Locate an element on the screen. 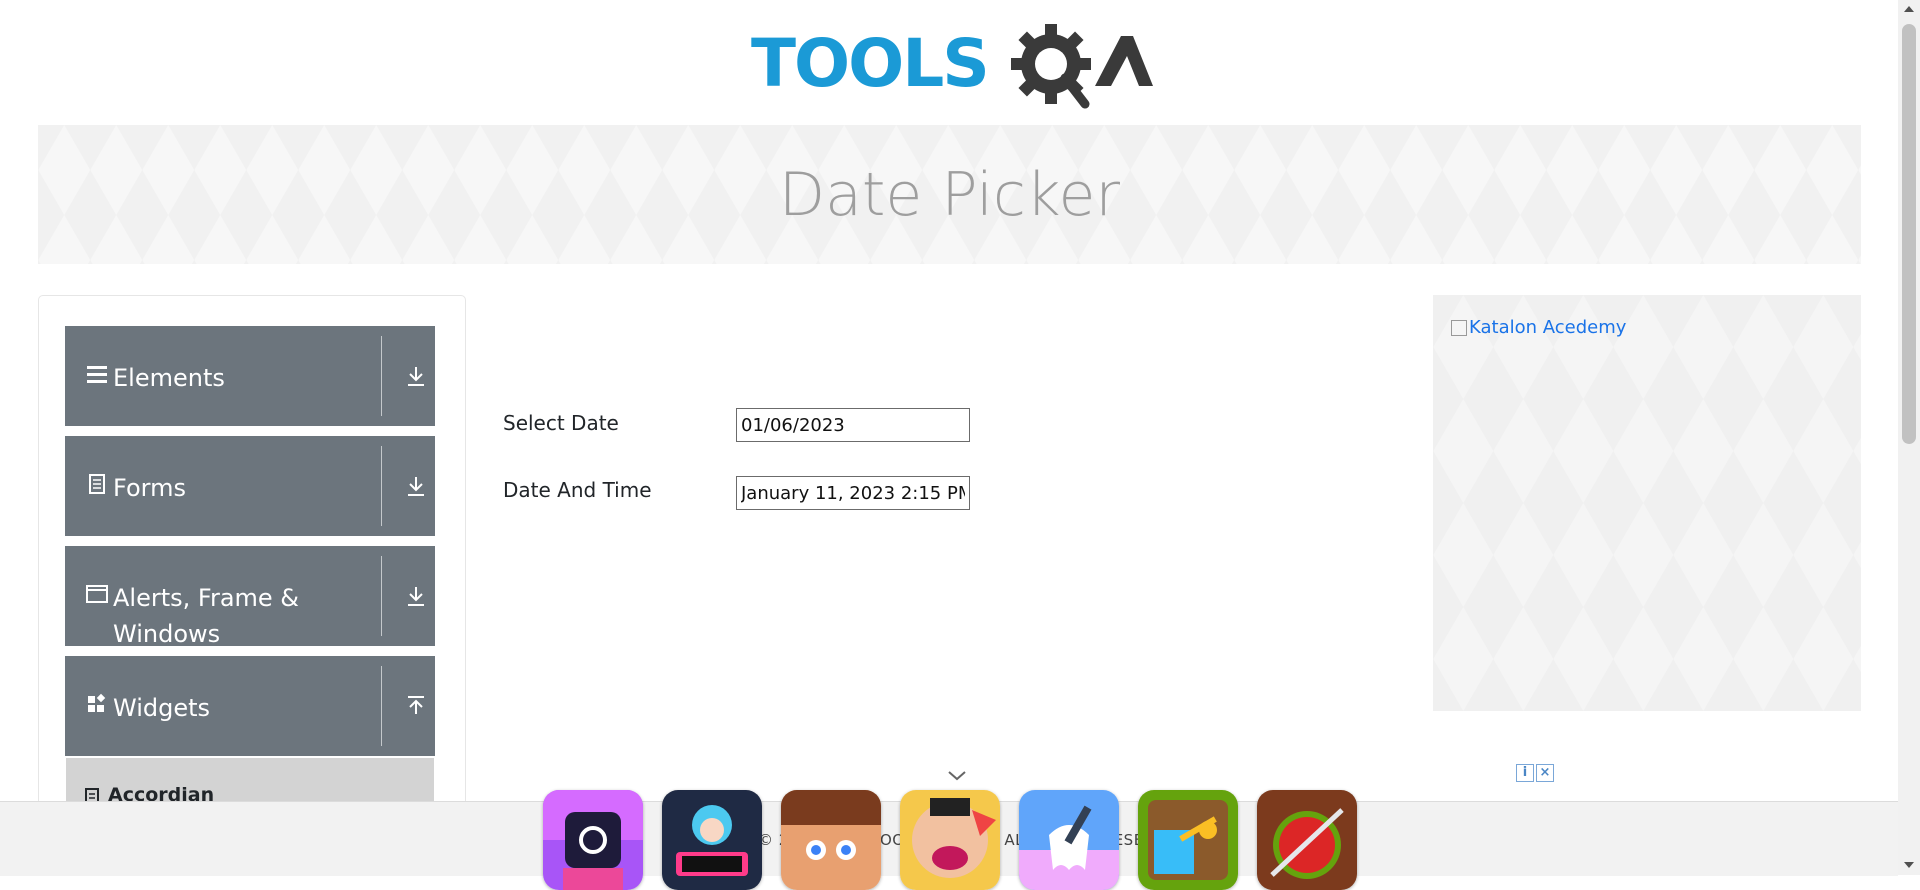 The height and width of the screenshot is (890, 1920). game-ad-bar is located at coordinates (950, 829).